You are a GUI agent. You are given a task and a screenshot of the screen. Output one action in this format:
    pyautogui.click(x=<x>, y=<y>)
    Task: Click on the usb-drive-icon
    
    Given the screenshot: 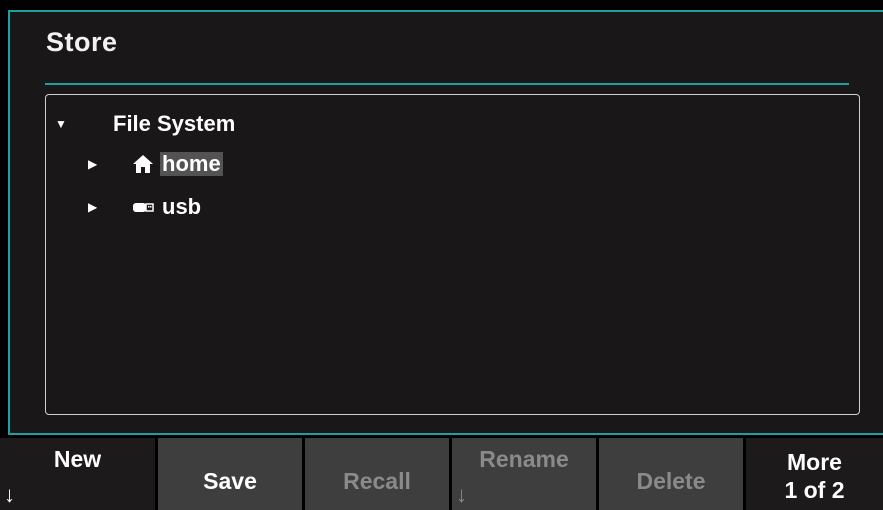 What is the action you would take?
    pyautogui.click(x=143, y=207)
    